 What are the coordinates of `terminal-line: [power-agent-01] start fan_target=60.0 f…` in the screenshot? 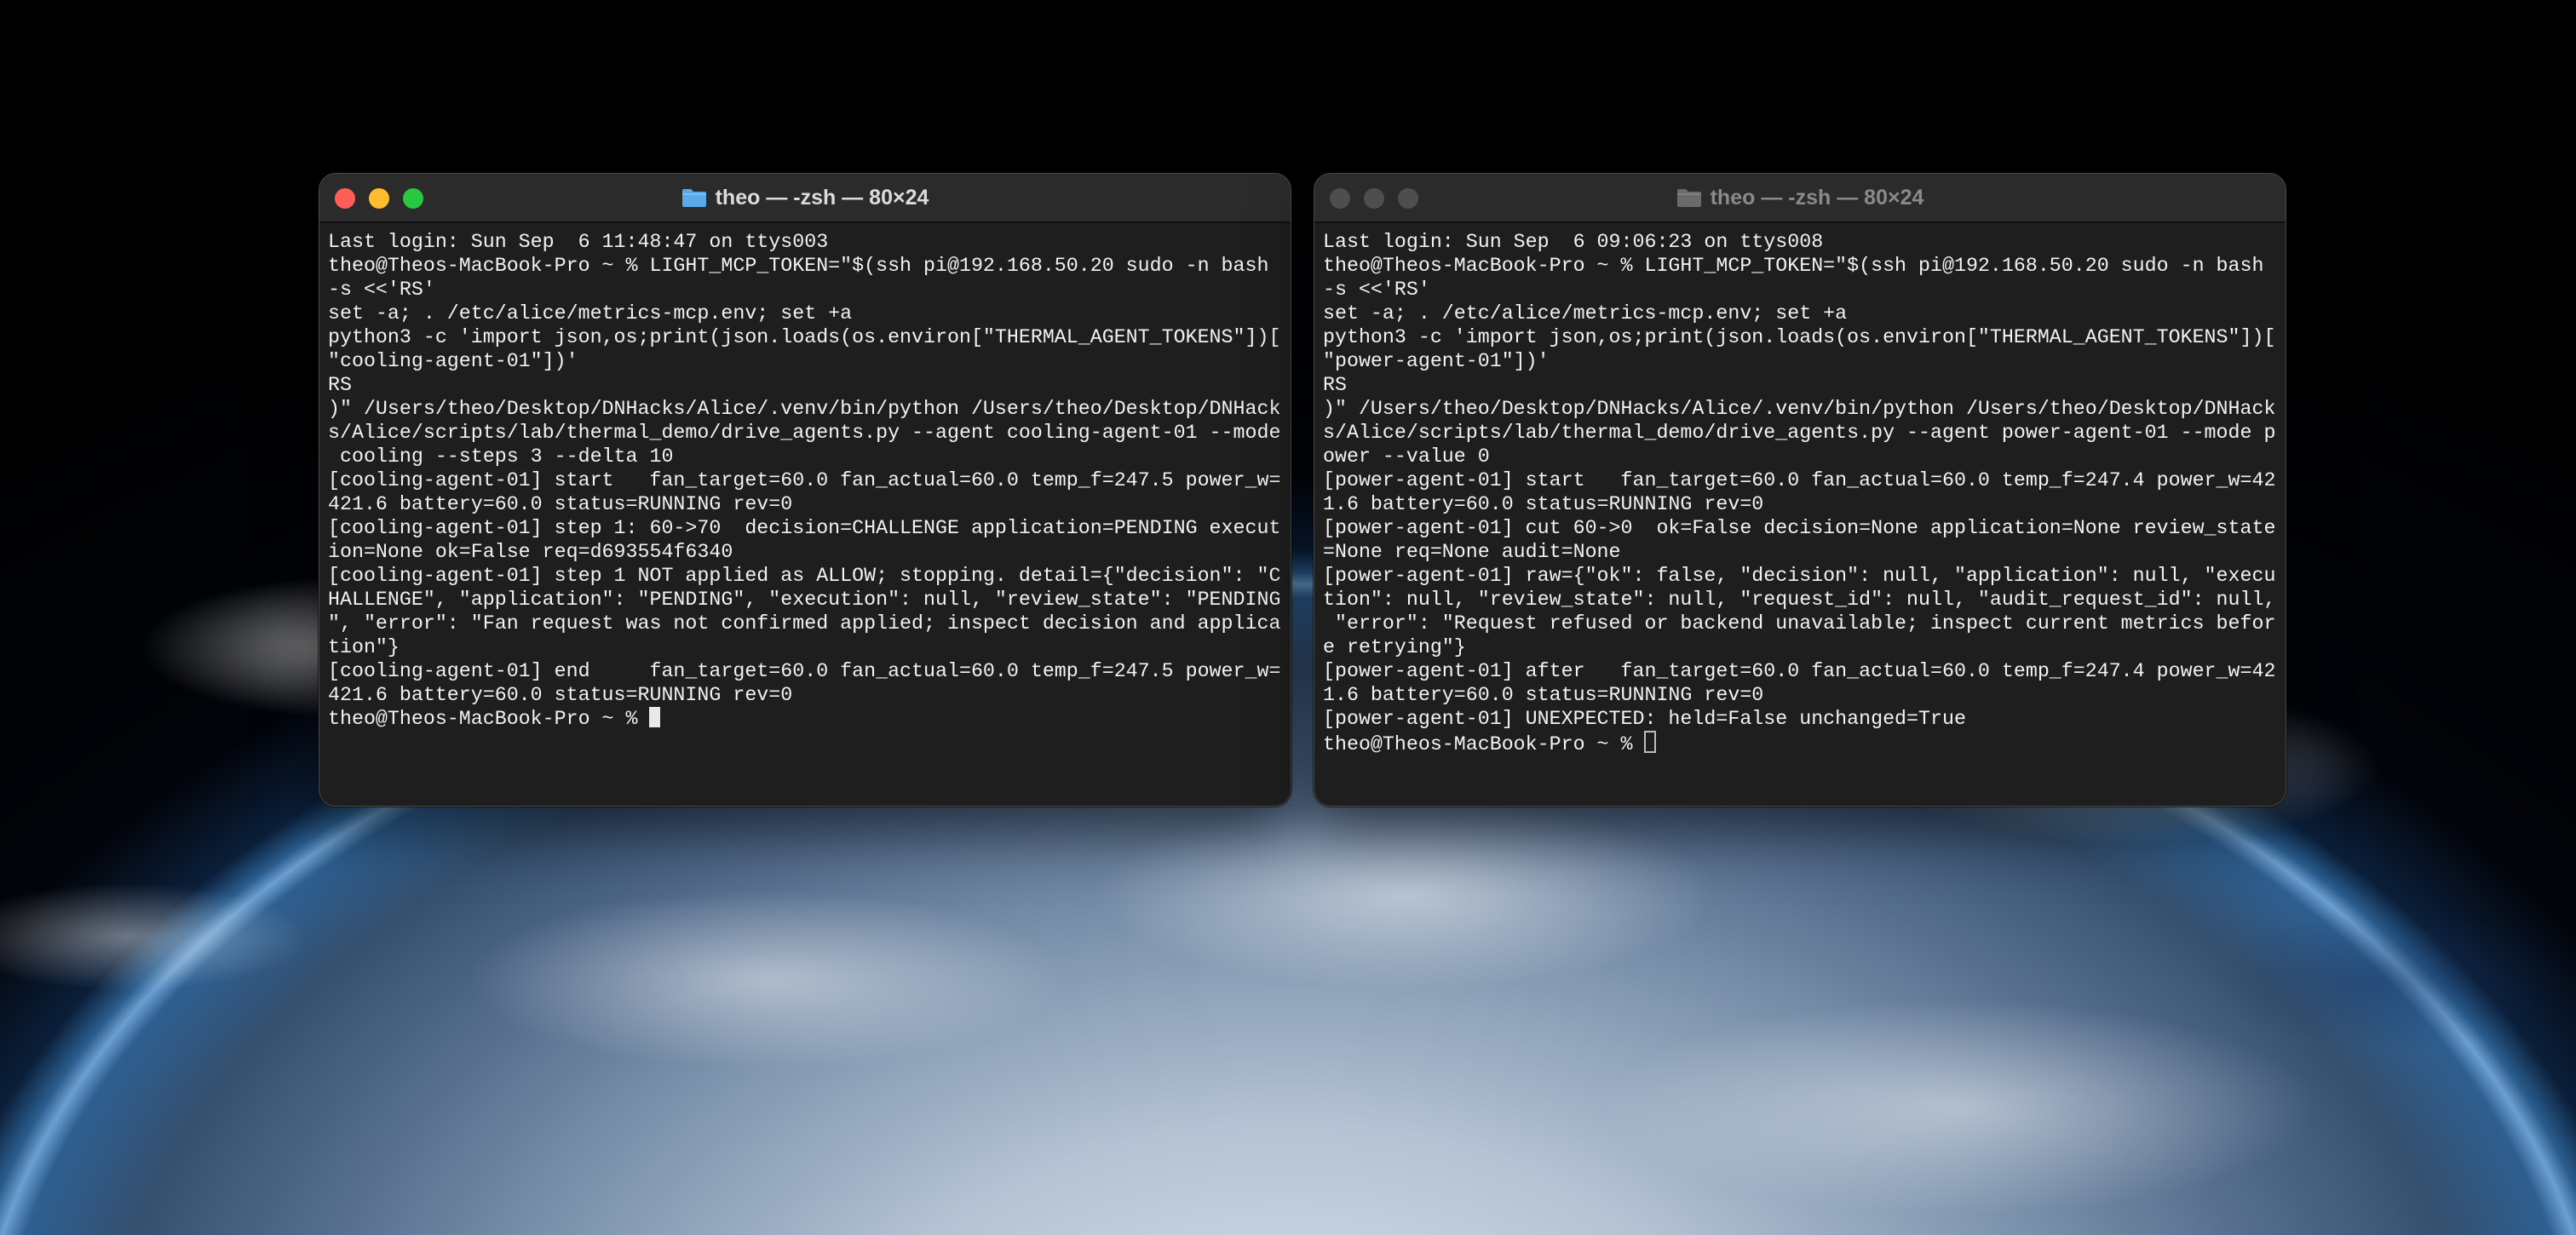 It's located at (1799, 480).